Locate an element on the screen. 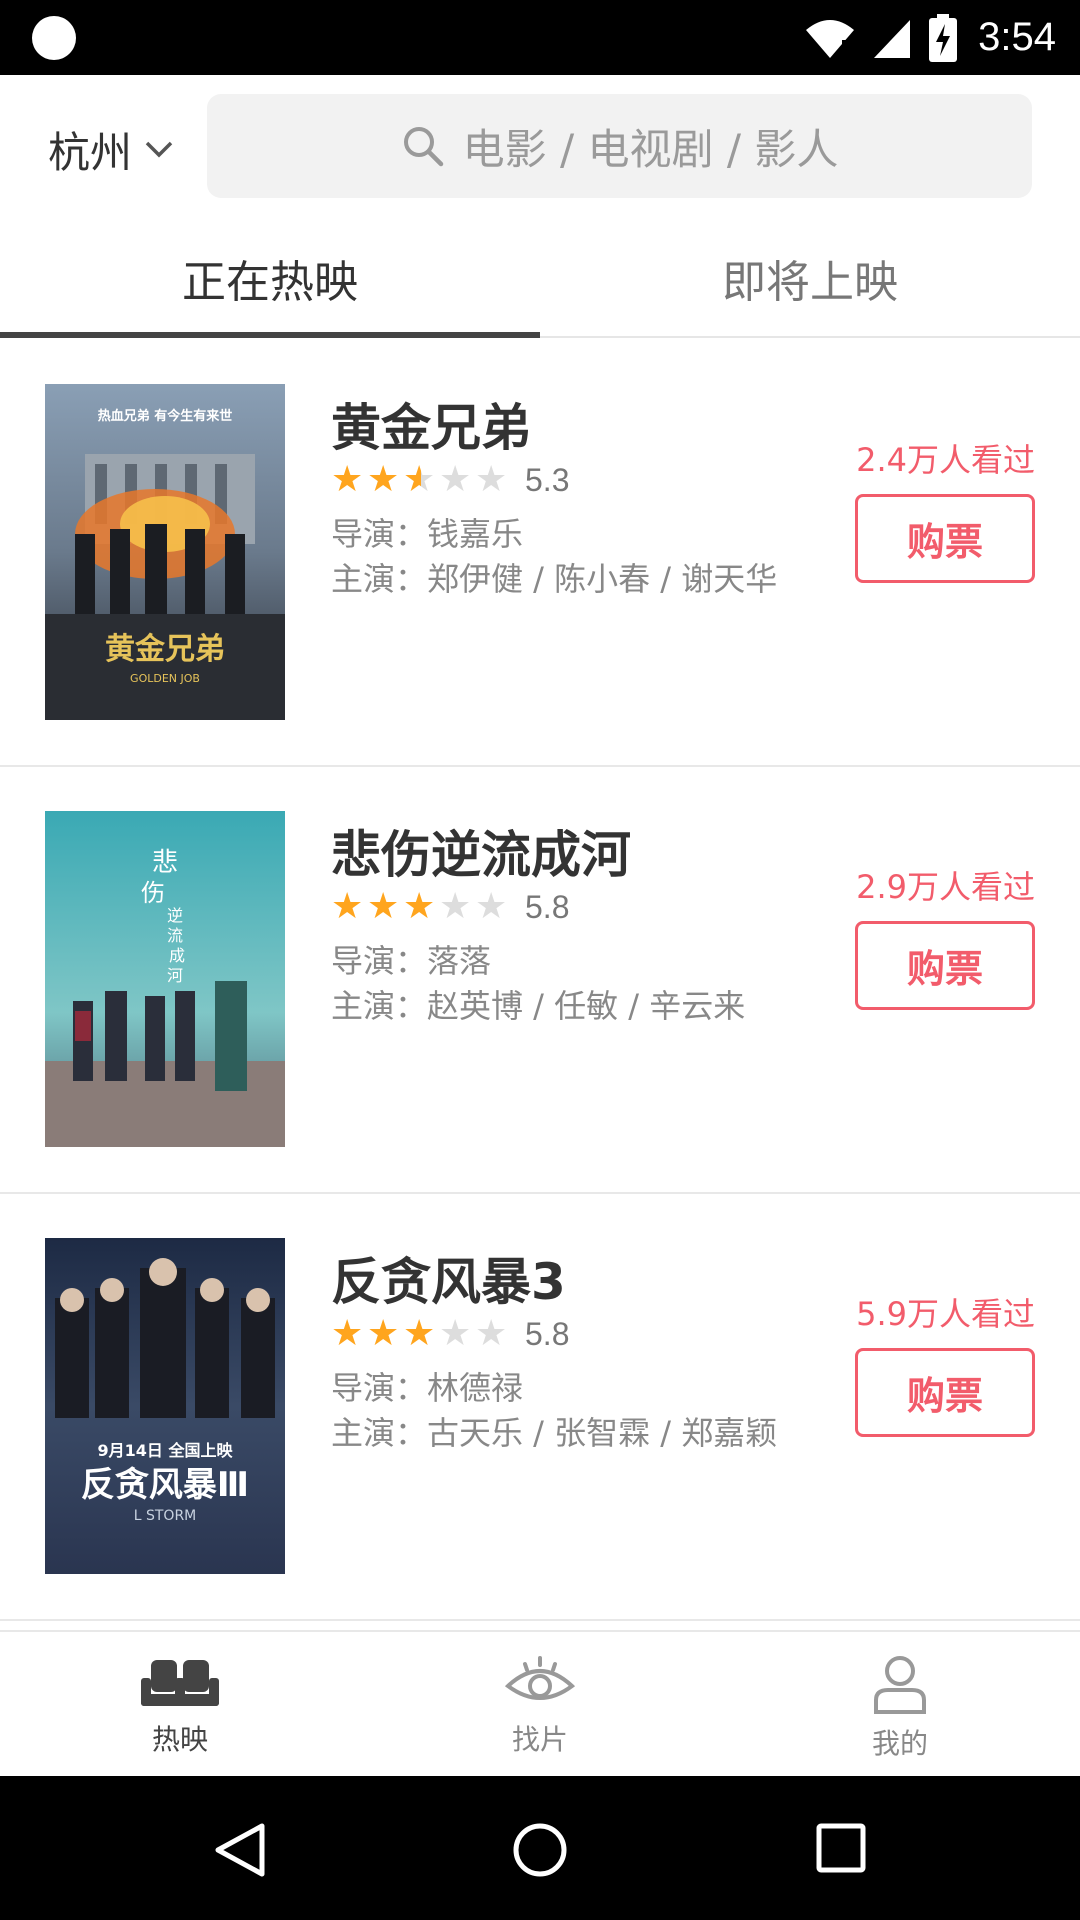 Image resolution: width=1080 pixels, height=1920 pixels. bottom-nav: 热映 找片 我的 is located at coordinates (540, 1703).